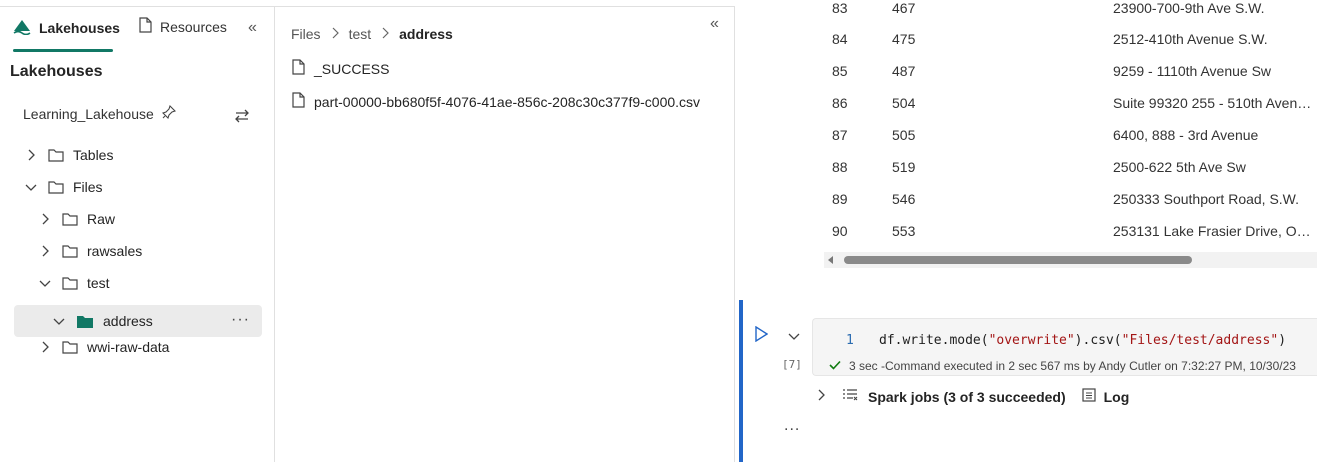 The width and height of the screenshot is (1317, 462). I want to click on tree-item-test: test, so click(138, 283).